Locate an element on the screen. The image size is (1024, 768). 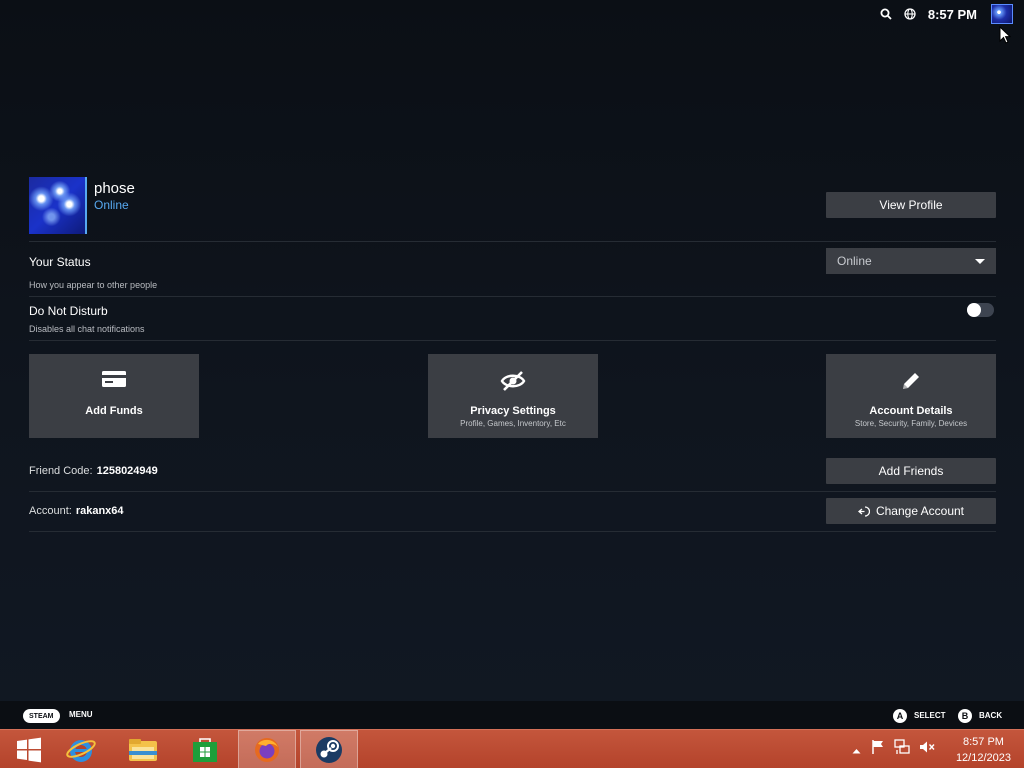
file-explorer-icon is located at coordinates (143, 749).